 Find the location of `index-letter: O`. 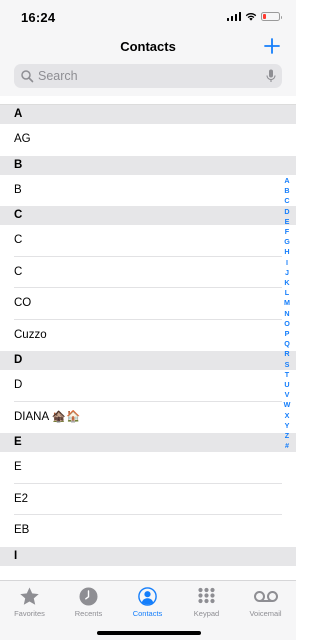

index-letter: O is located at coordinates (287, 324).